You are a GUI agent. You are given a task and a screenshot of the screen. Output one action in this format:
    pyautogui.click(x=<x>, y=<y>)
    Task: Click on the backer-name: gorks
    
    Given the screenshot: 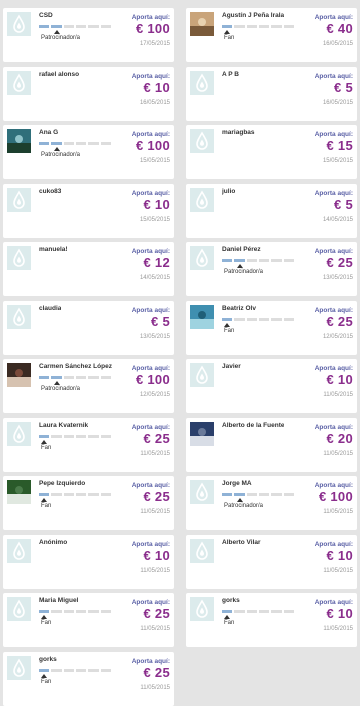 What is the action you would take?
    pyautogui.click(x=48, y=659)
    